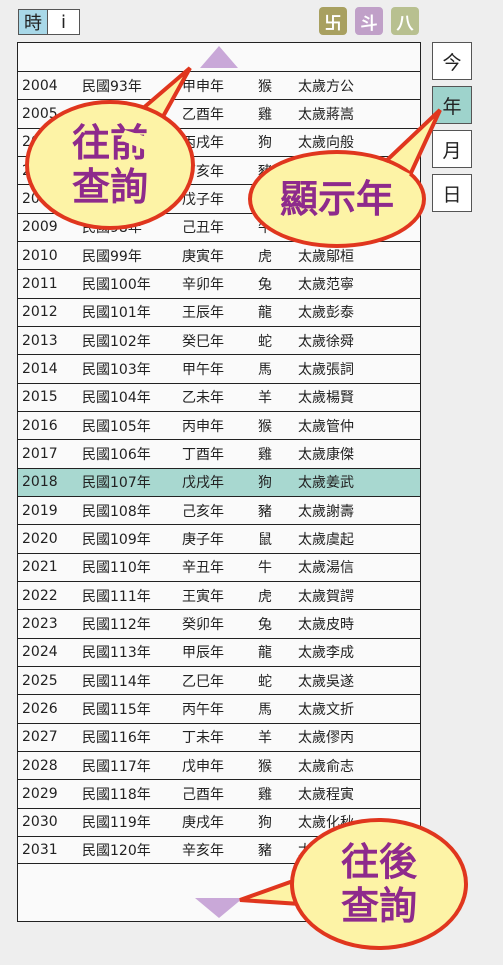  What do you see at coordinates (203, 624) in the screenshot?
I see `ganzhi-cell: 癸卯年` at bounding box center [203, 624].